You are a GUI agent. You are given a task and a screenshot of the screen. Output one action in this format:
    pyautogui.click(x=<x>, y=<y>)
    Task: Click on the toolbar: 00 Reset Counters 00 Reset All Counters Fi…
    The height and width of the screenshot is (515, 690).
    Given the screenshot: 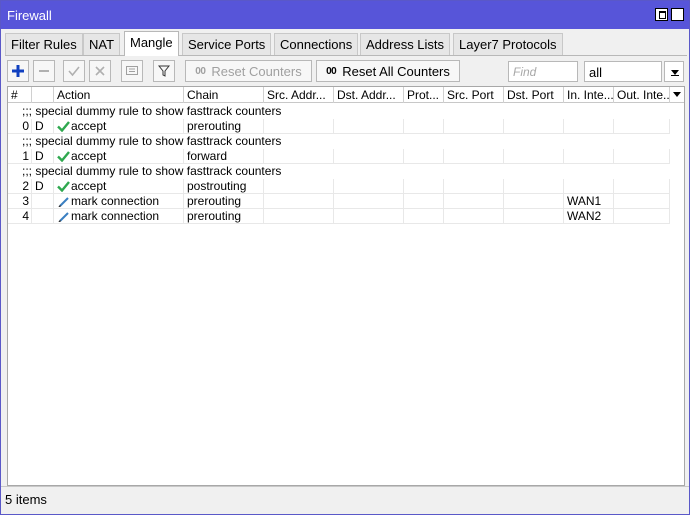 What is the action you would take?
    pyautogui.click(x=346, y=71)
    